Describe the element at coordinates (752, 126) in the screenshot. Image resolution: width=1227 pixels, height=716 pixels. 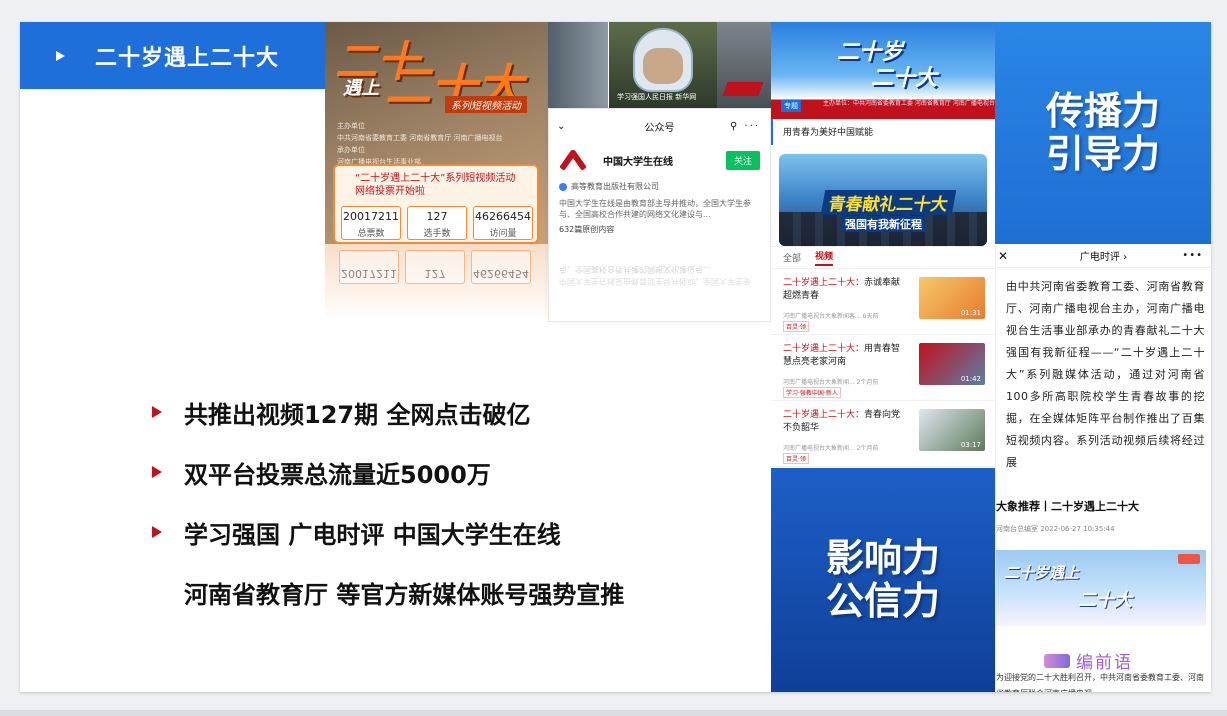
I see `more-icon: ···` at that location.